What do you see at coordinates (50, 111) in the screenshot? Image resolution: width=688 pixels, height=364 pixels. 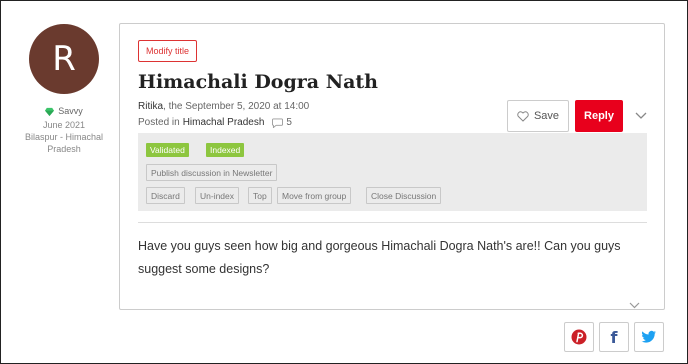 I see `diamond-icon` at bounding box center [50, 111].